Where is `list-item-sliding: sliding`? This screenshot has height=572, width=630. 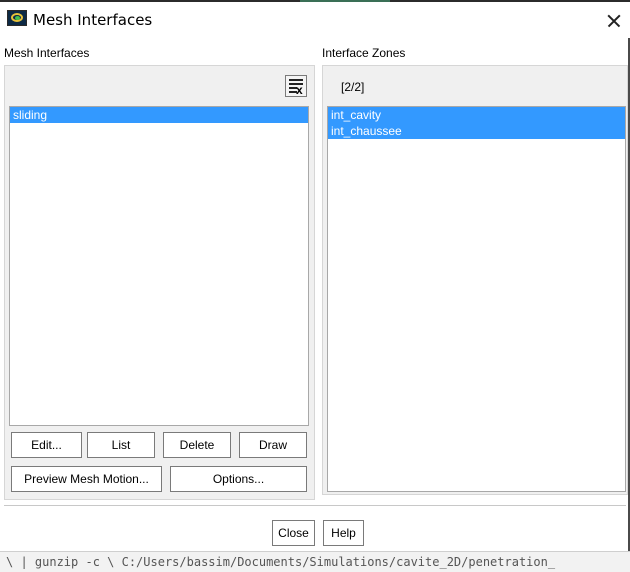
list-item-sliding: sliding is located at coordinates (159, 115).